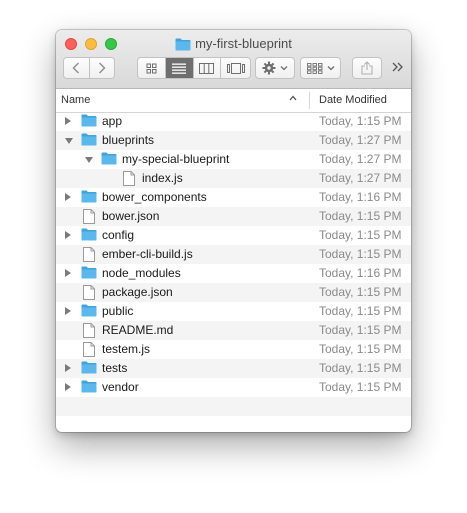 The height and width of the screenshot is (513, 467). Describe the element at coordinates (154, 197) in the screenshot. I see `file-name: bower_components` at that location.